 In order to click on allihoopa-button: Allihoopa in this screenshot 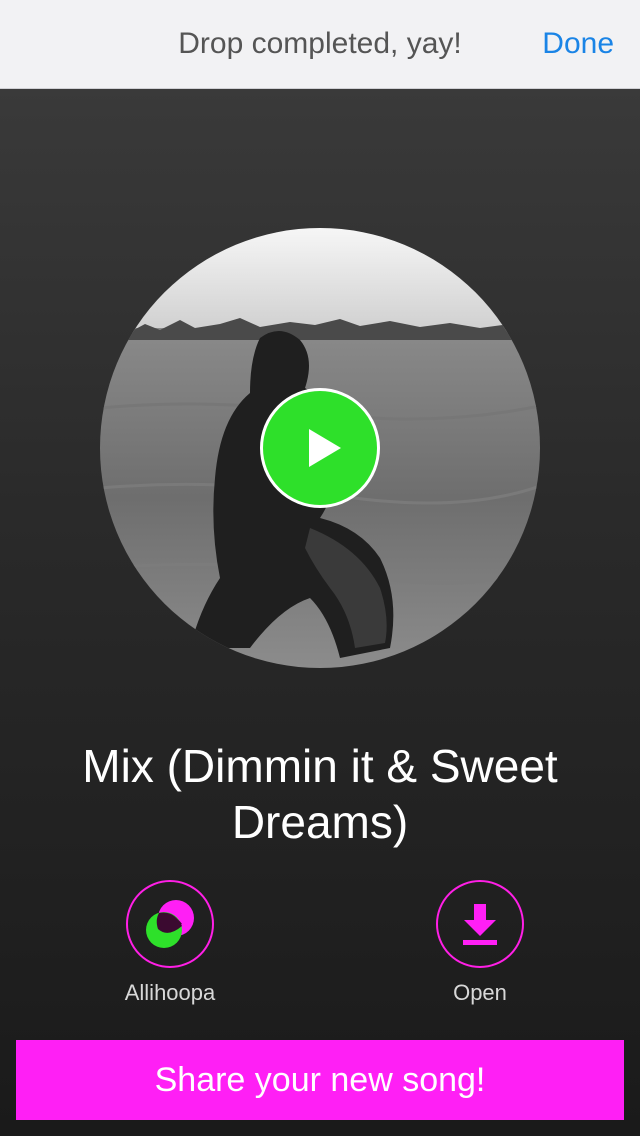, I will do `click(170, 943)`.